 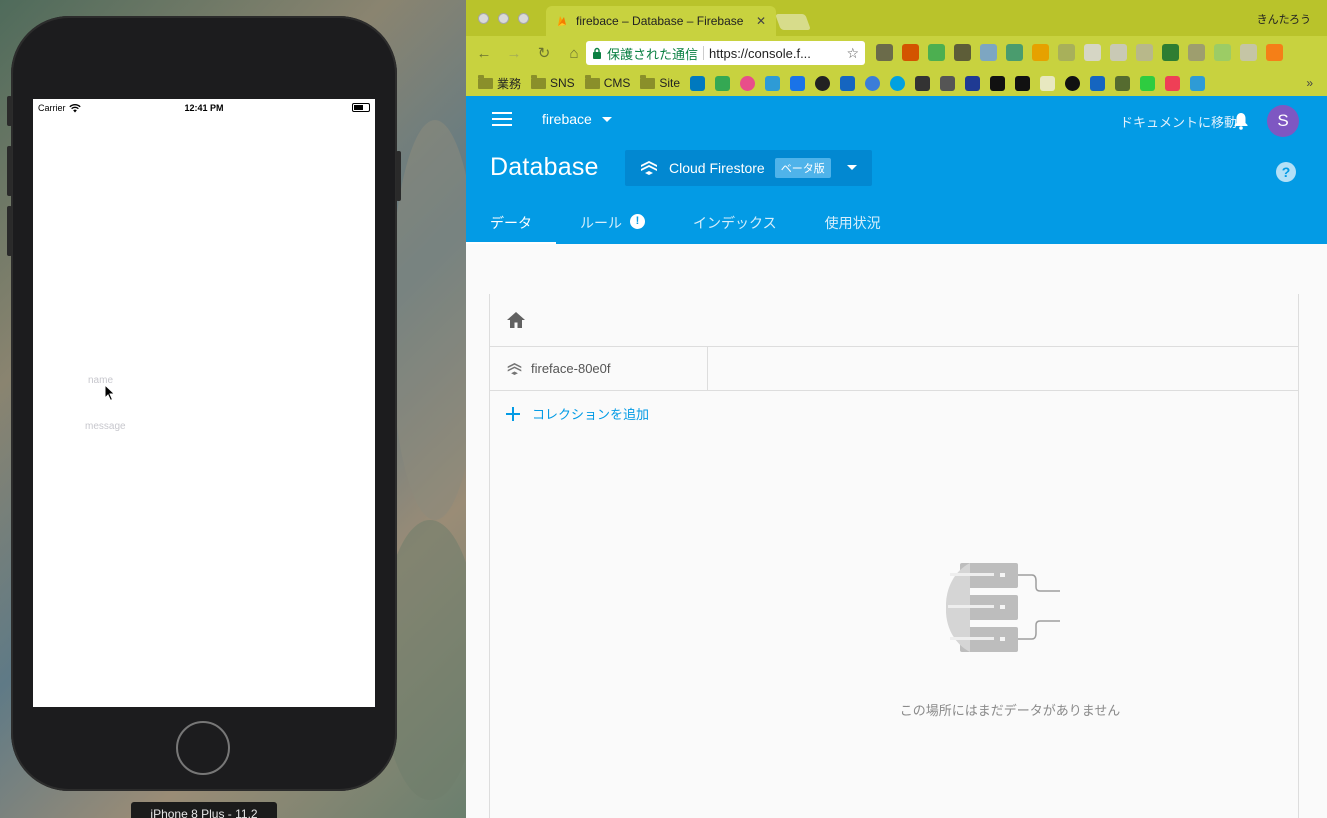 I want to click on help-icon: ?, so click(x=1286, y=172).